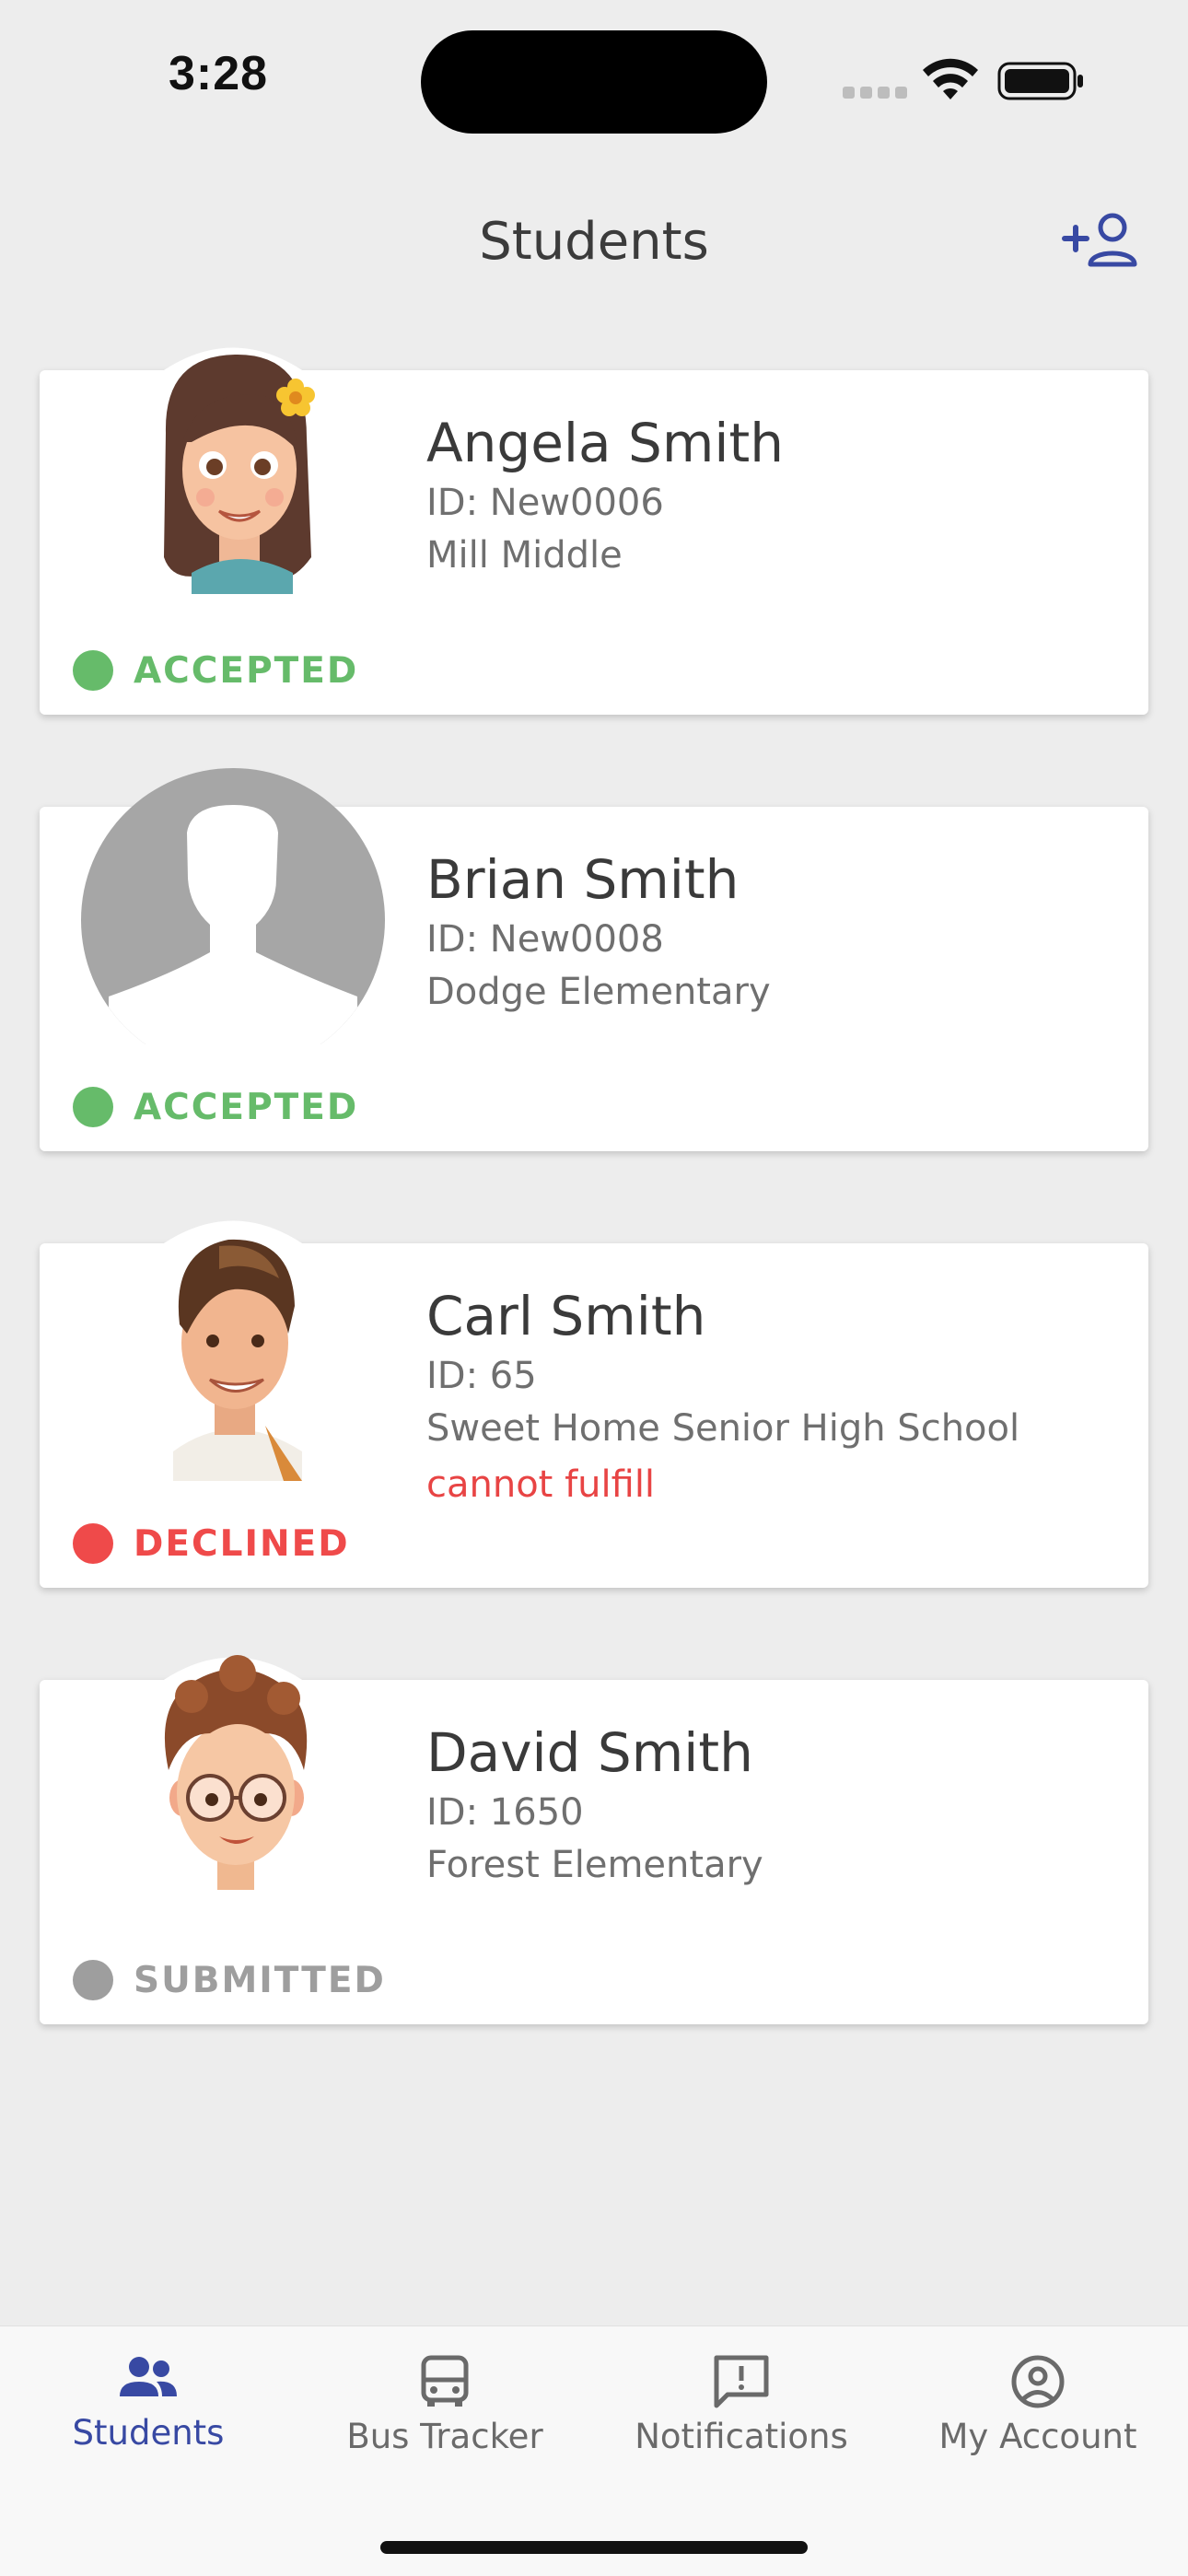 The image size is (1188, 2576). I want to click on tab-students: Students, so click(148, 2423).